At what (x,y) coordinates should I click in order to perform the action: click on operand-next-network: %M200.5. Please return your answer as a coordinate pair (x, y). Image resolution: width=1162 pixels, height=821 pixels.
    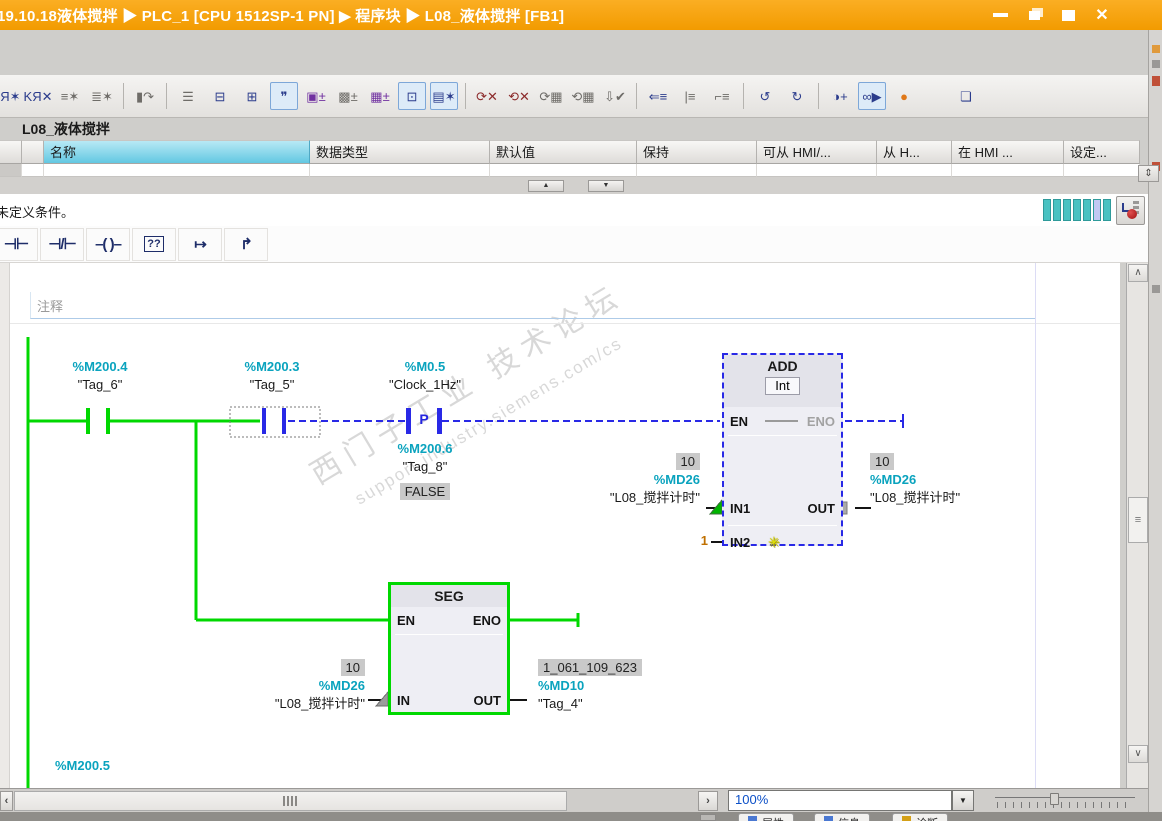
    Looking at the image, I should click on (115, 766).